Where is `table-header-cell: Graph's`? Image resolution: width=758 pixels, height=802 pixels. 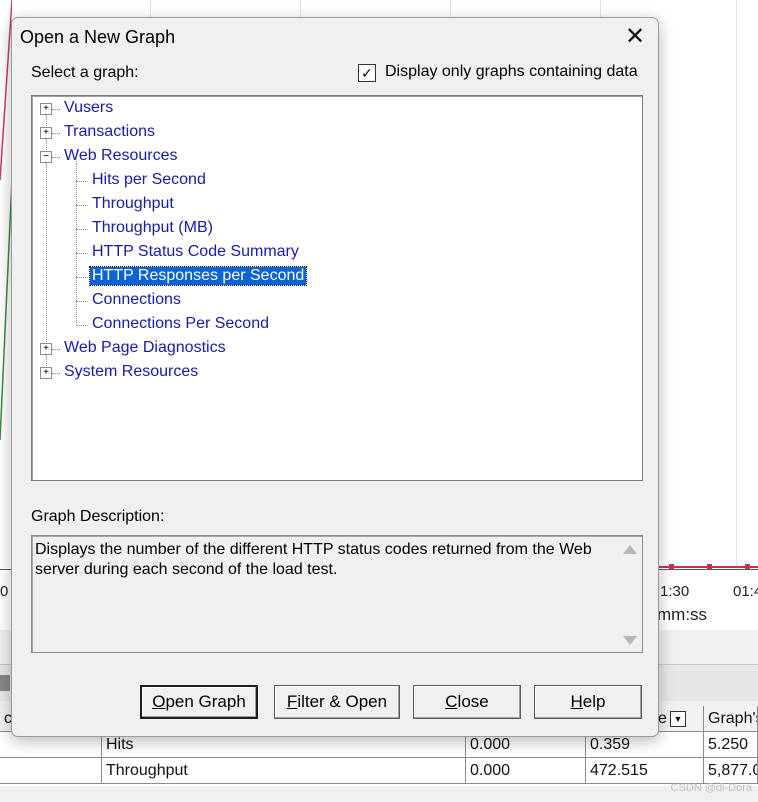
table-header-cell: Graph's is located at coordinates (731, 719).